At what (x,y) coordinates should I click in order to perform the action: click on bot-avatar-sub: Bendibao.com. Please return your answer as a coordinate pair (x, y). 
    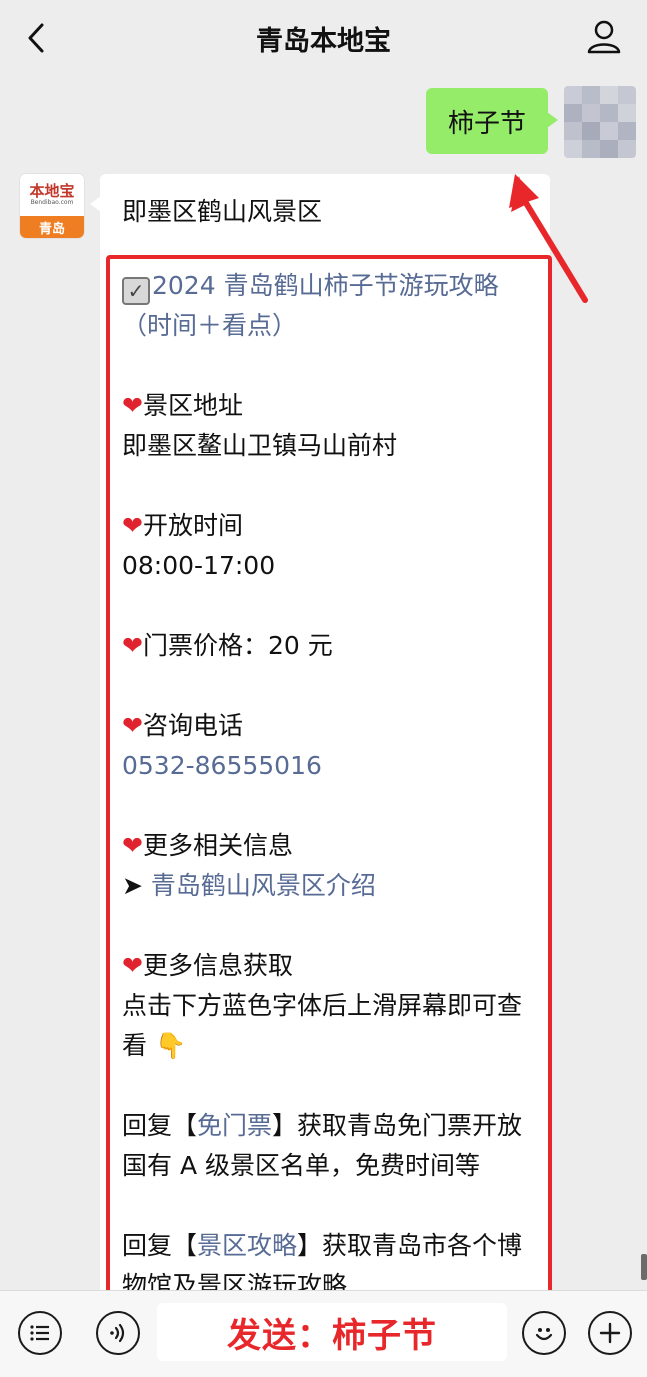
    Looking at the image, I should click on (52, 202).